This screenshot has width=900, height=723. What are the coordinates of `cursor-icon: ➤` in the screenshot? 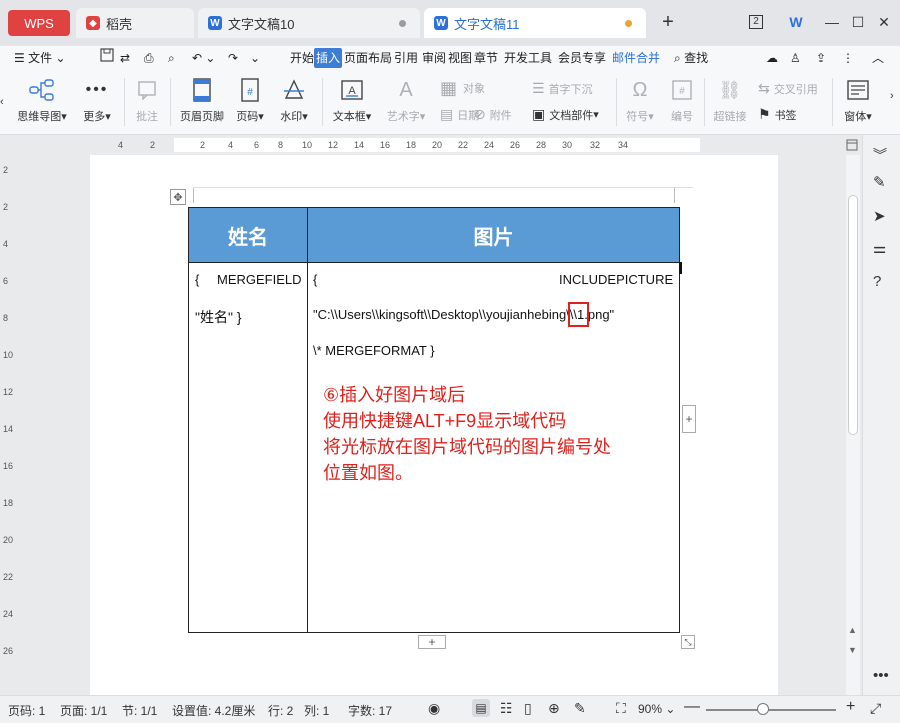 It's located at (879, 216).